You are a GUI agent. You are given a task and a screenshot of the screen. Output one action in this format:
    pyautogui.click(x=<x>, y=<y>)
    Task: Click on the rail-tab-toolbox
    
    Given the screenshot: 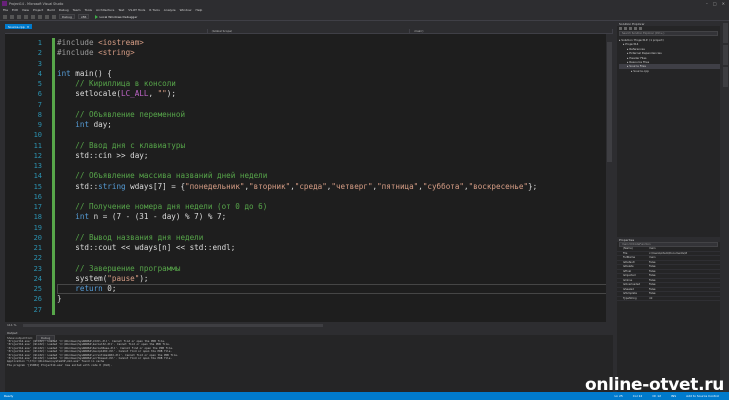 What is the action you would take?
    pyautogui.click(x=725, y=77)
    